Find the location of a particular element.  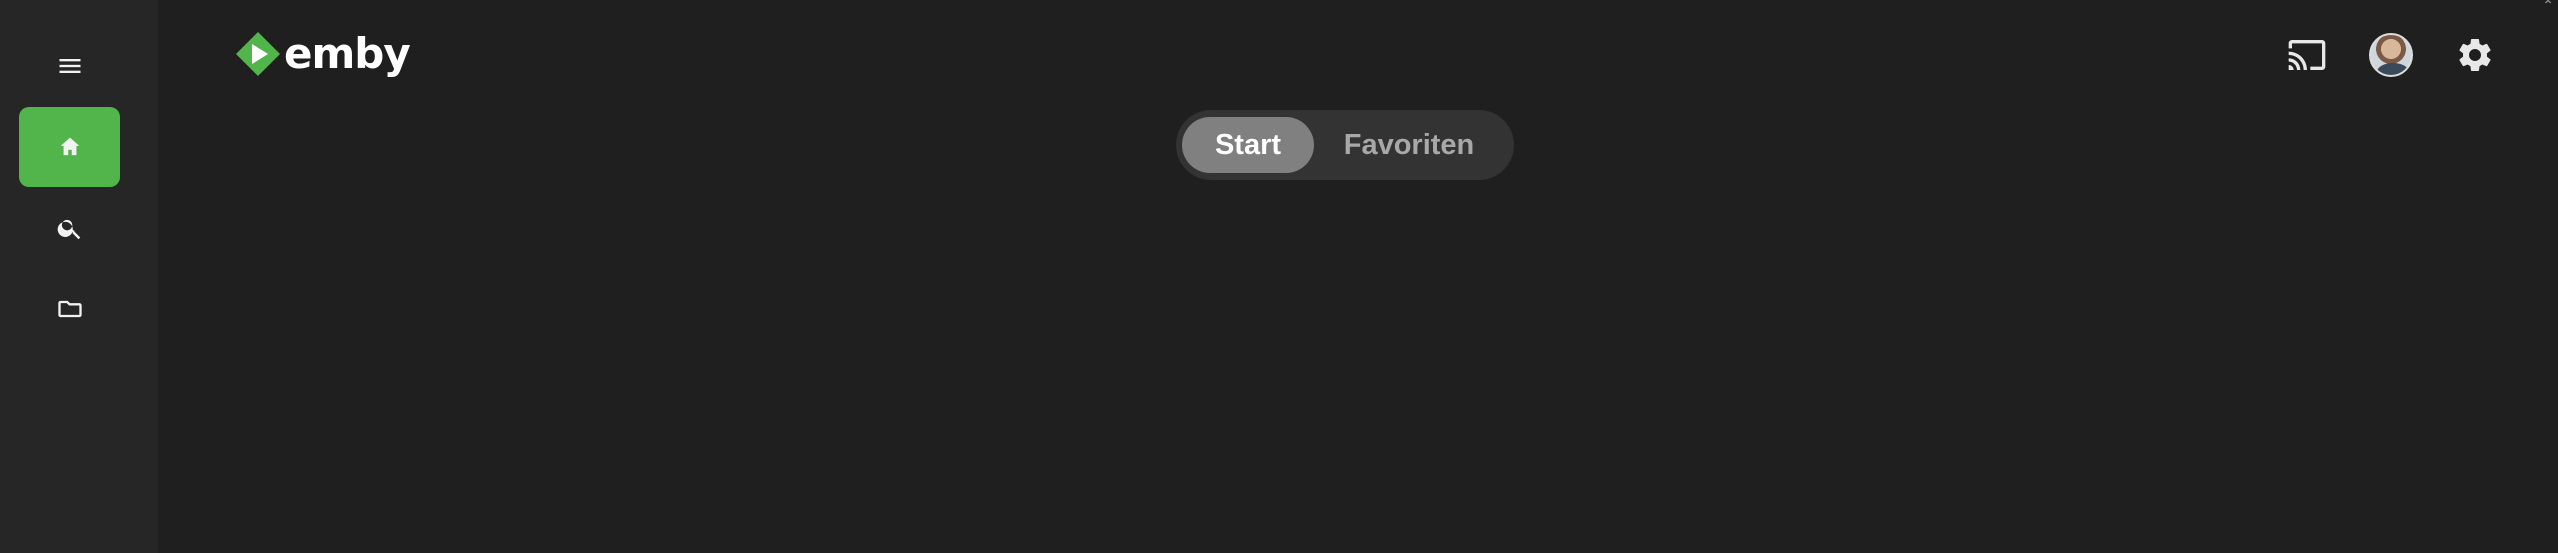

home-icon is located at coordinates (69, 146).